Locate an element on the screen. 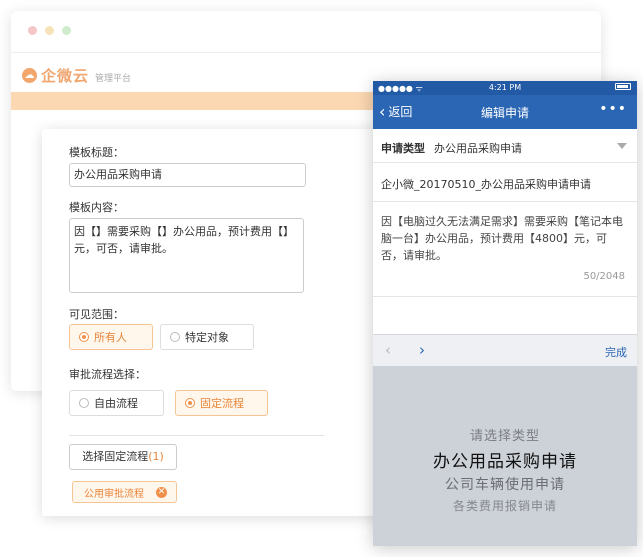 Image resolution: width=643 pixels, height=557 pixels. empty-row is located at coordinates (505, 313).